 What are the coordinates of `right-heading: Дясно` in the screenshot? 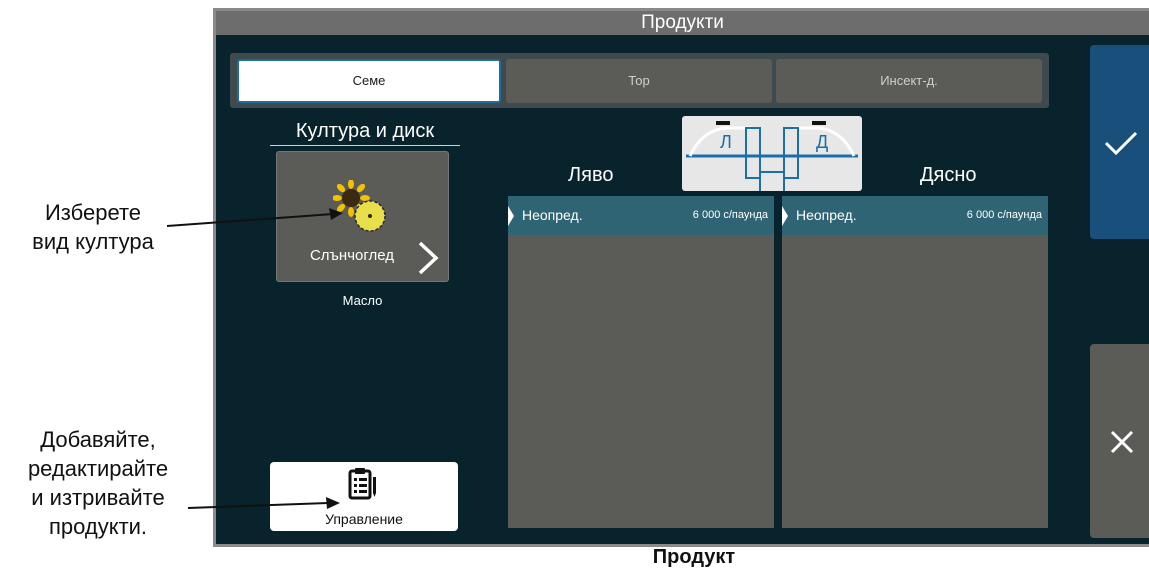 It's located at (948, 175).